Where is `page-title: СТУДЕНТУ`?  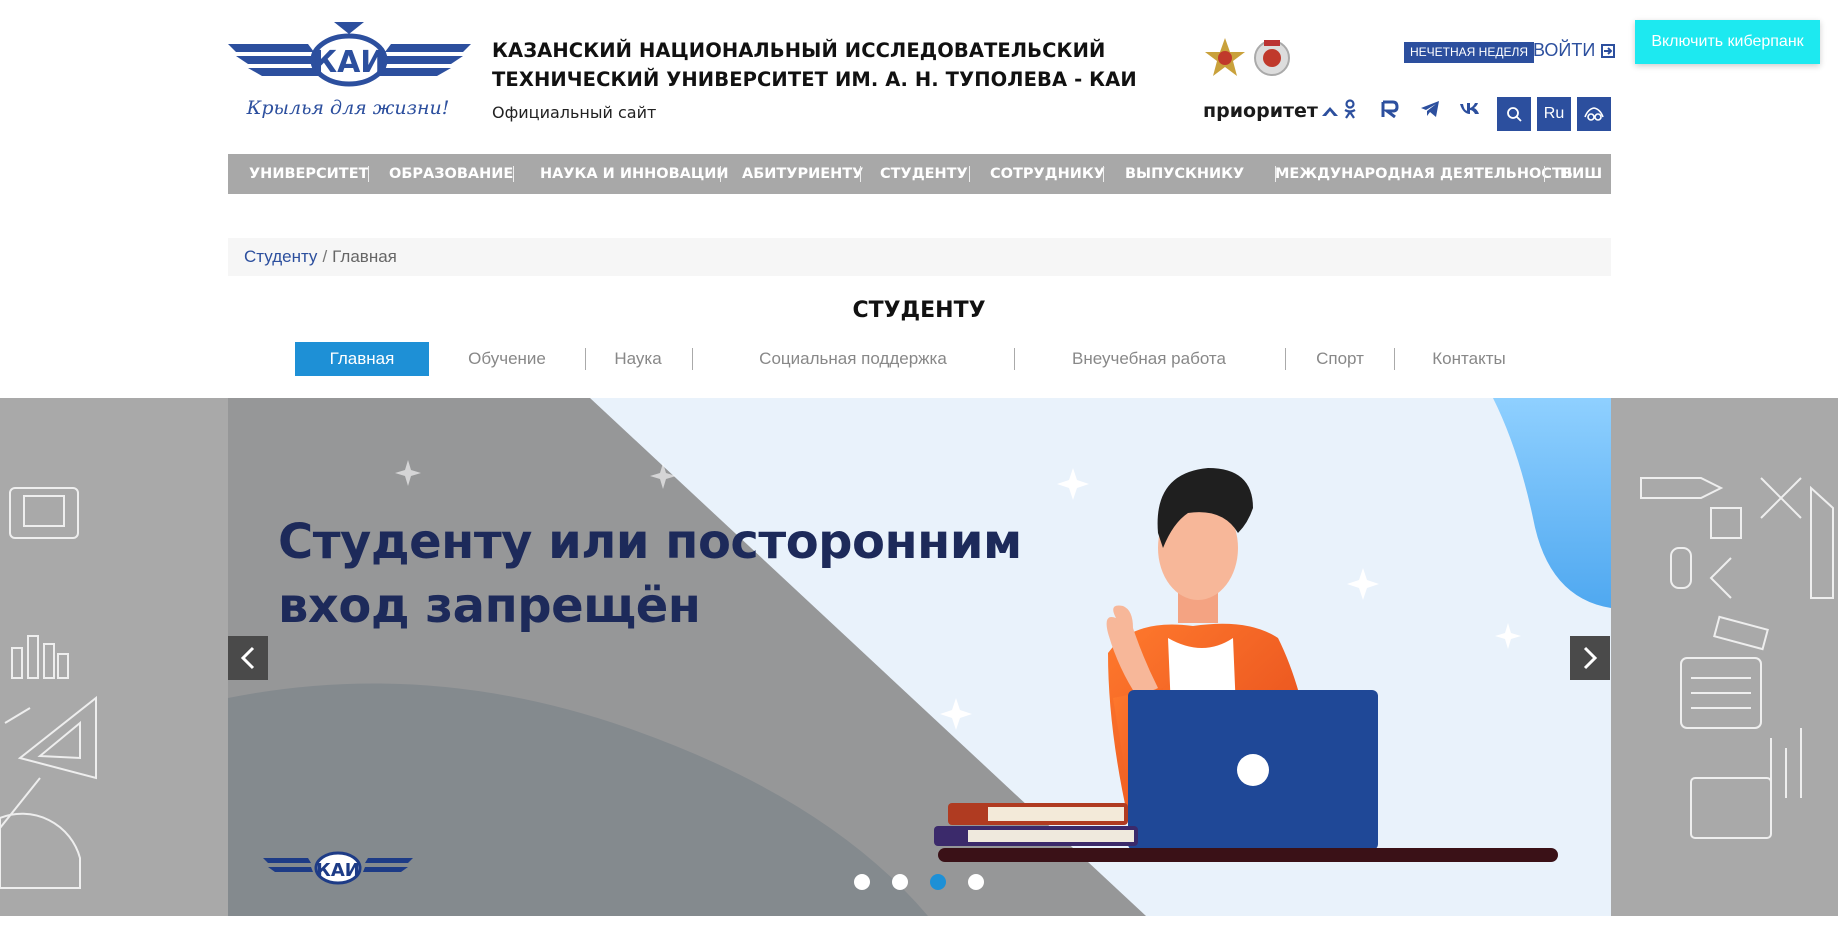
page-title: СТУДЕНТУ is located at coordinates (919, 310).